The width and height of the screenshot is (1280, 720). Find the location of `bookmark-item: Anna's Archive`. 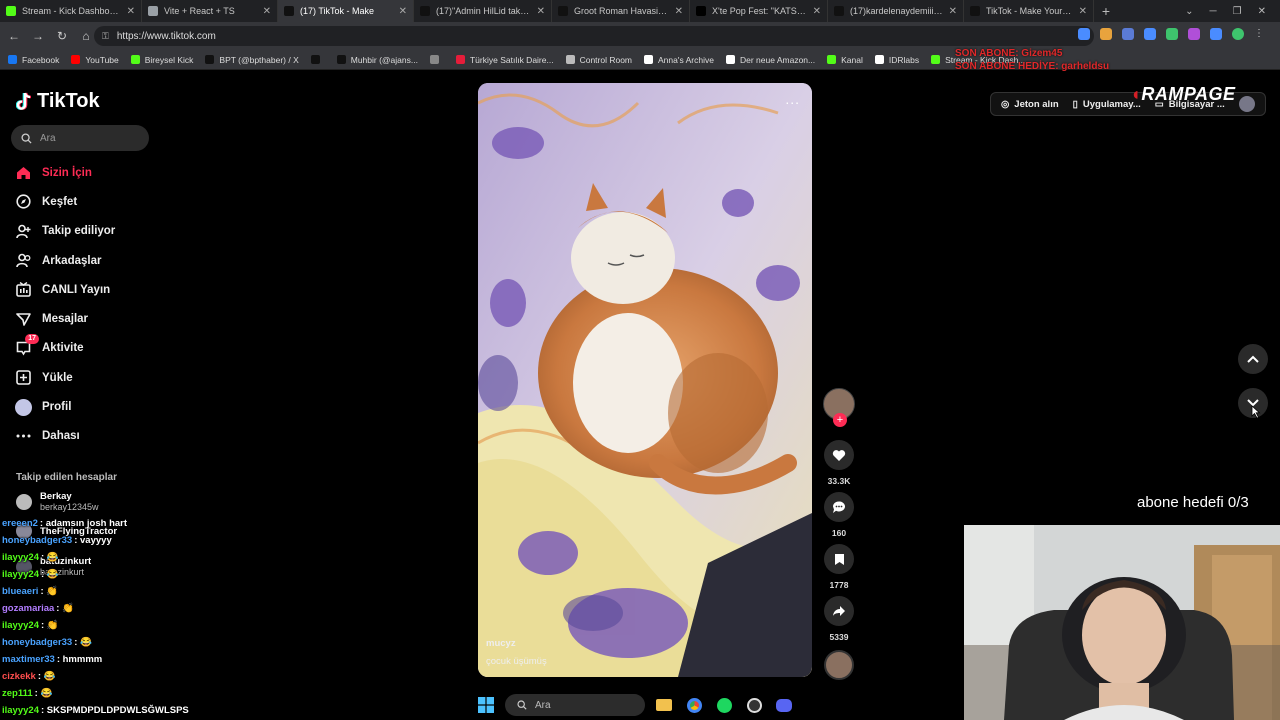

bookmark-item: Anna's Archive is located at coordinates (679, 60).